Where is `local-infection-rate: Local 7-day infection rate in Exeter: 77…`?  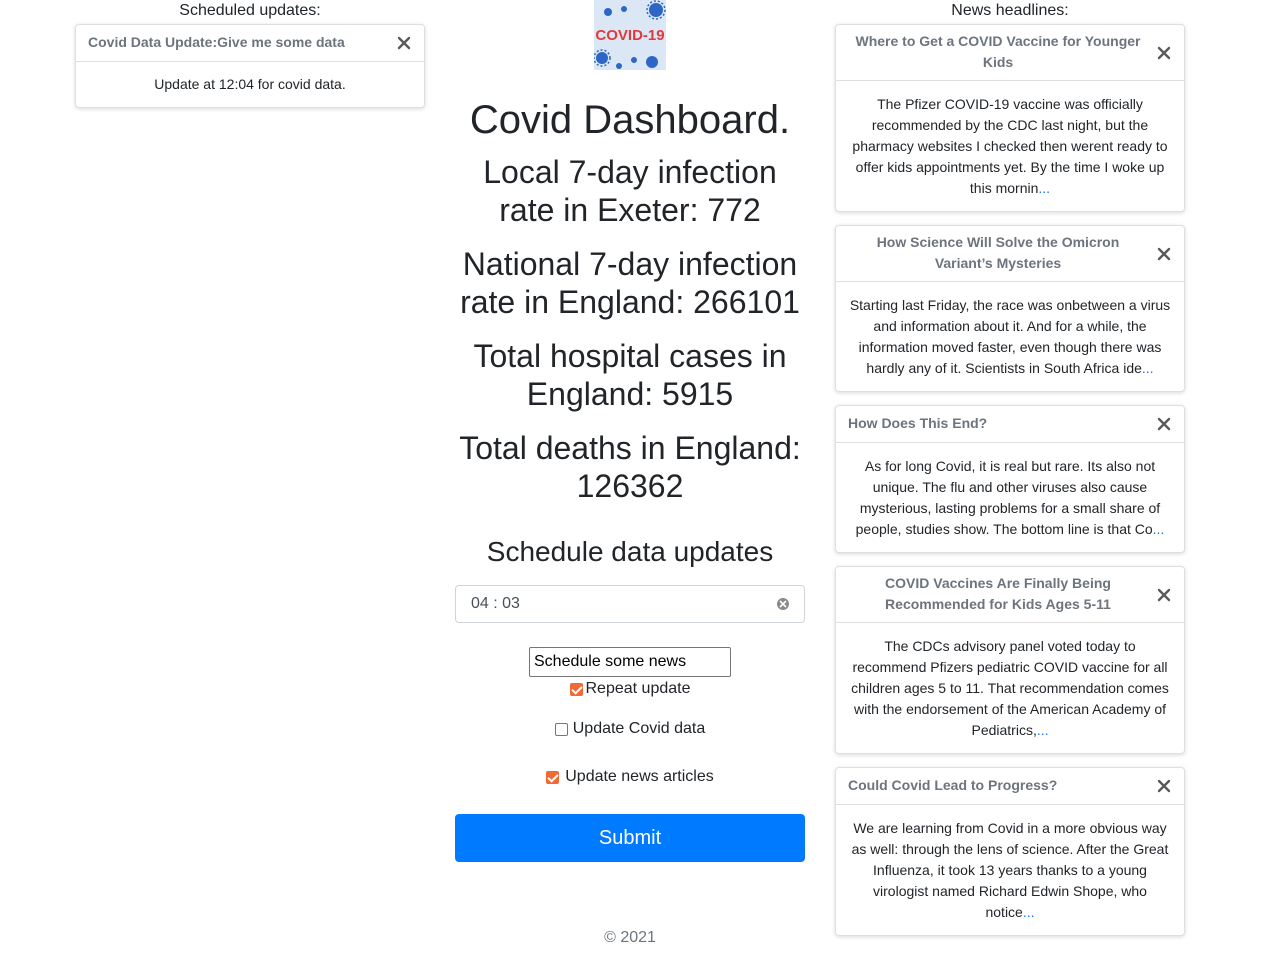 local-infection-rate: Local 7-day infection rate in Exeter: 77… is located at coordinates (630, 191).